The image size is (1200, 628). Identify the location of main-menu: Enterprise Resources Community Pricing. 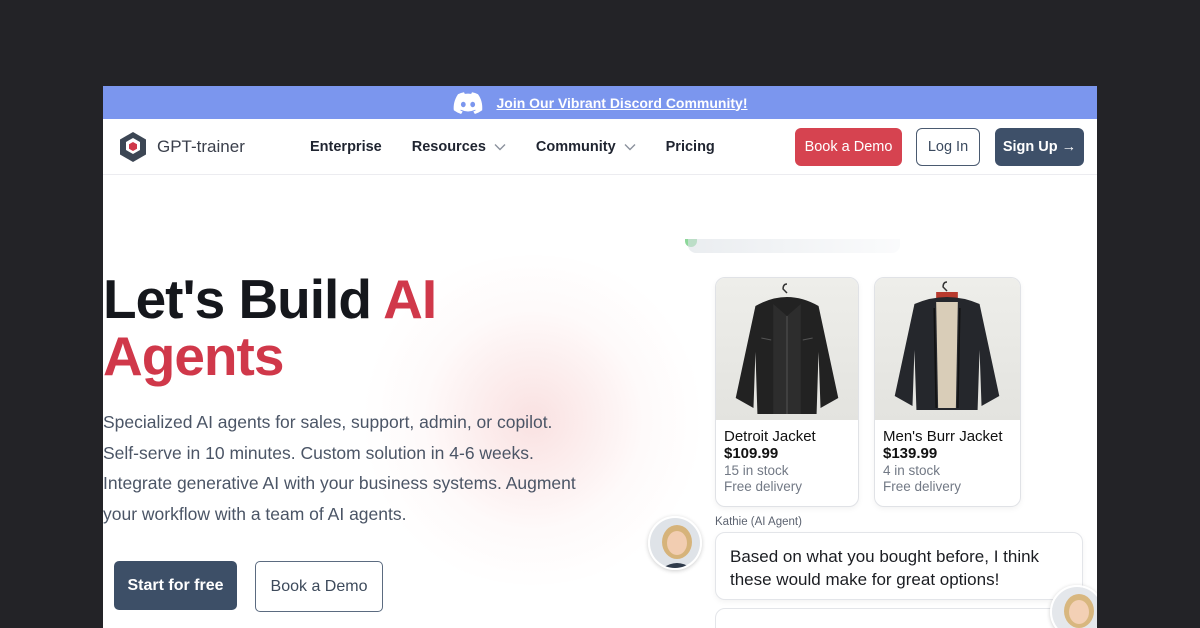
(527, 147).